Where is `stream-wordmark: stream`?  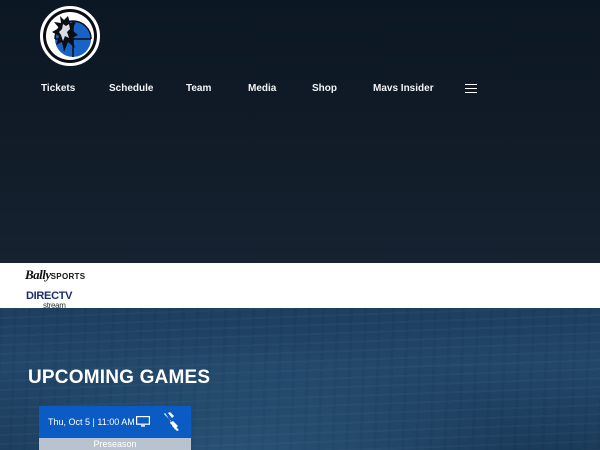
stream-wordmark: stream is located at coordinates (54, 304).